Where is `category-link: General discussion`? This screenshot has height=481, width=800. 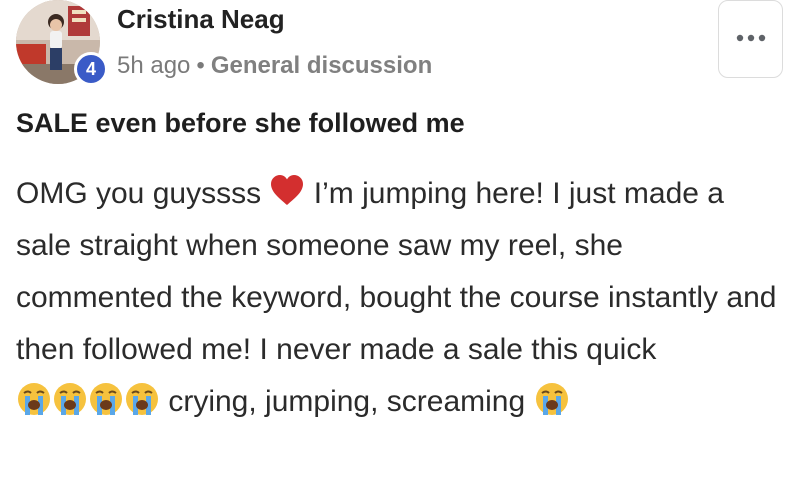
category-link: General discussion is located at coordinates (321, 65).